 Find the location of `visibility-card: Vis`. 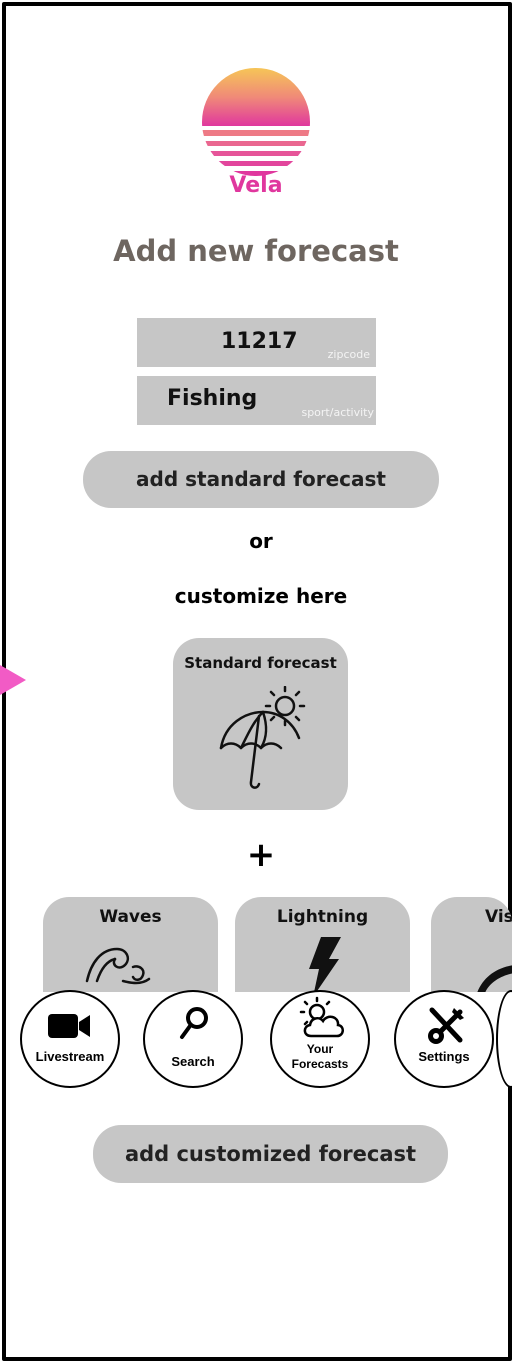

visibility-card: Vis is located at coordinates (471, 944).